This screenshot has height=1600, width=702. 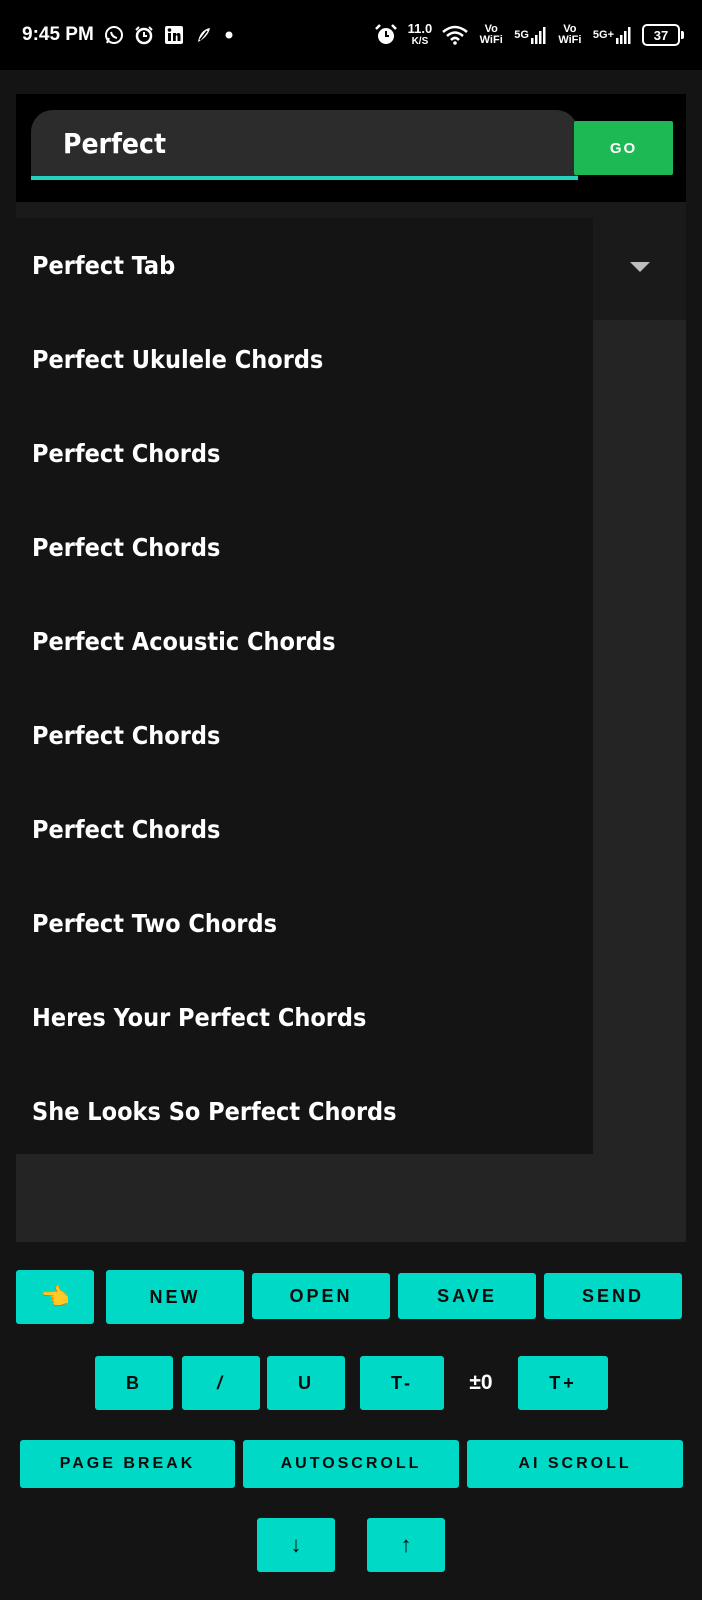 I want to click on vo-wifi-label-1: Vo WiFi, so click(x=491, y=34).